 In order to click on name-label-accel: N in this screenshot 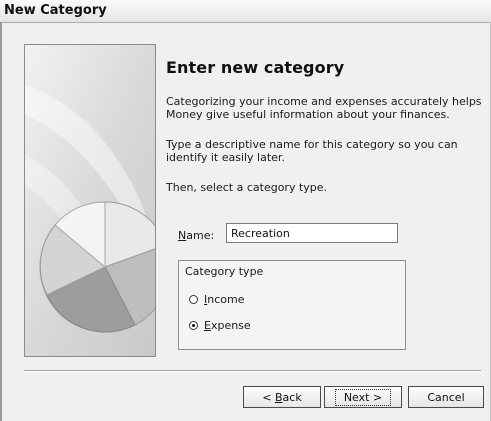, I will do `click(182, 235)`.